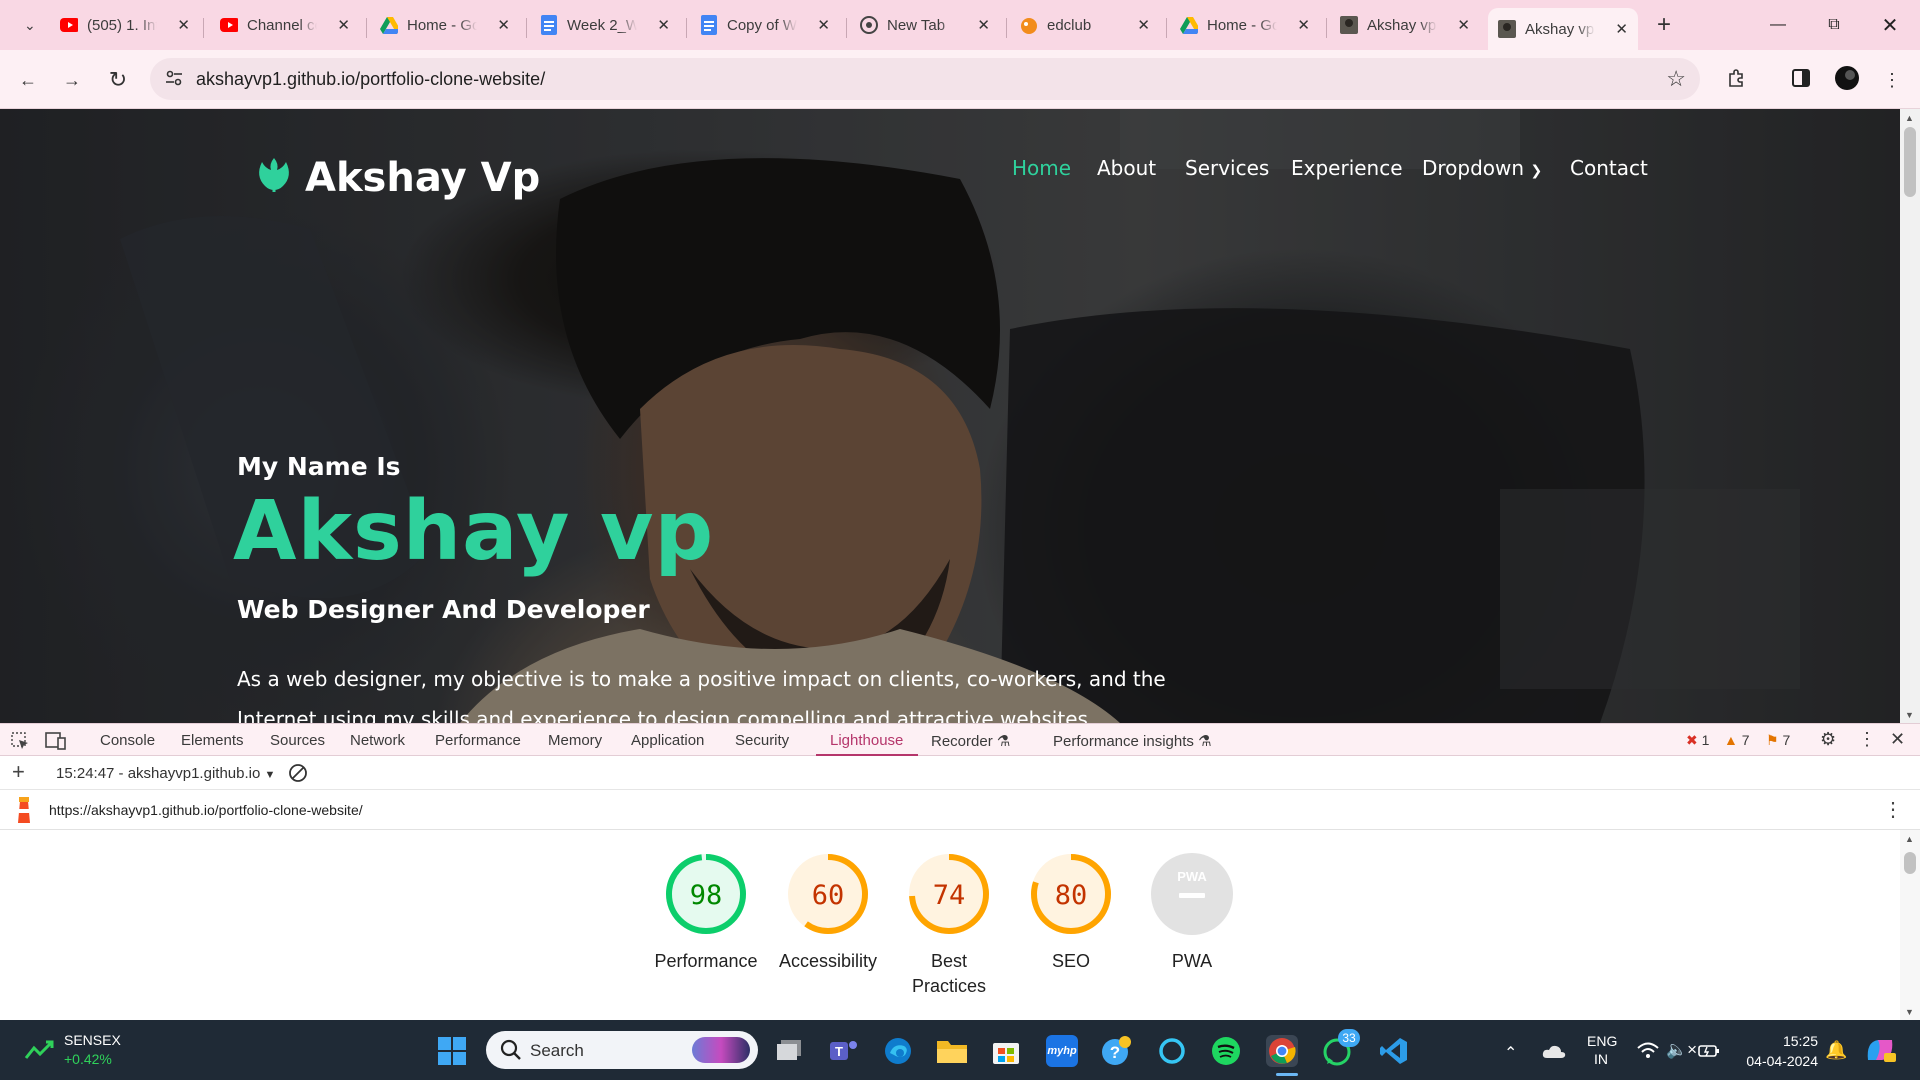 This screenshot has height=1080, width=1920. Describe the element at coordinates (970, 741) in the screenshot. I see `devtools-tab-recorder: Recorder ⚗` at that location.